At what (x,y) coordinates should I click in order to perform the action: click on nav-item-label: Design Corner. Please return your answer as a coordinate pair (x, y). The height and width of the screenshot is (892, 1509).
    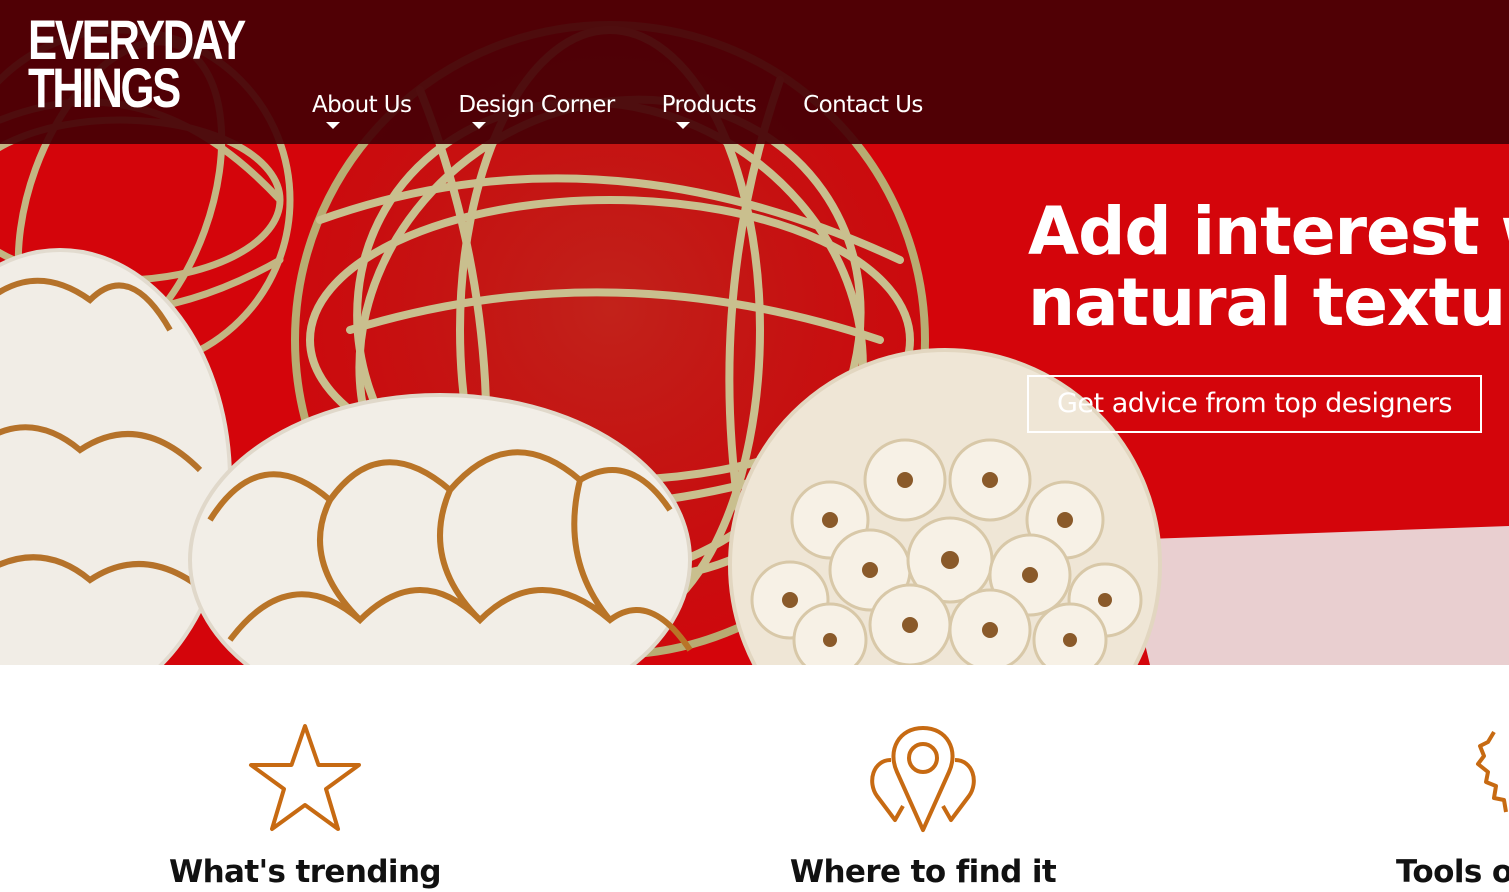
    Looking at the image, I should click on (536, 105).